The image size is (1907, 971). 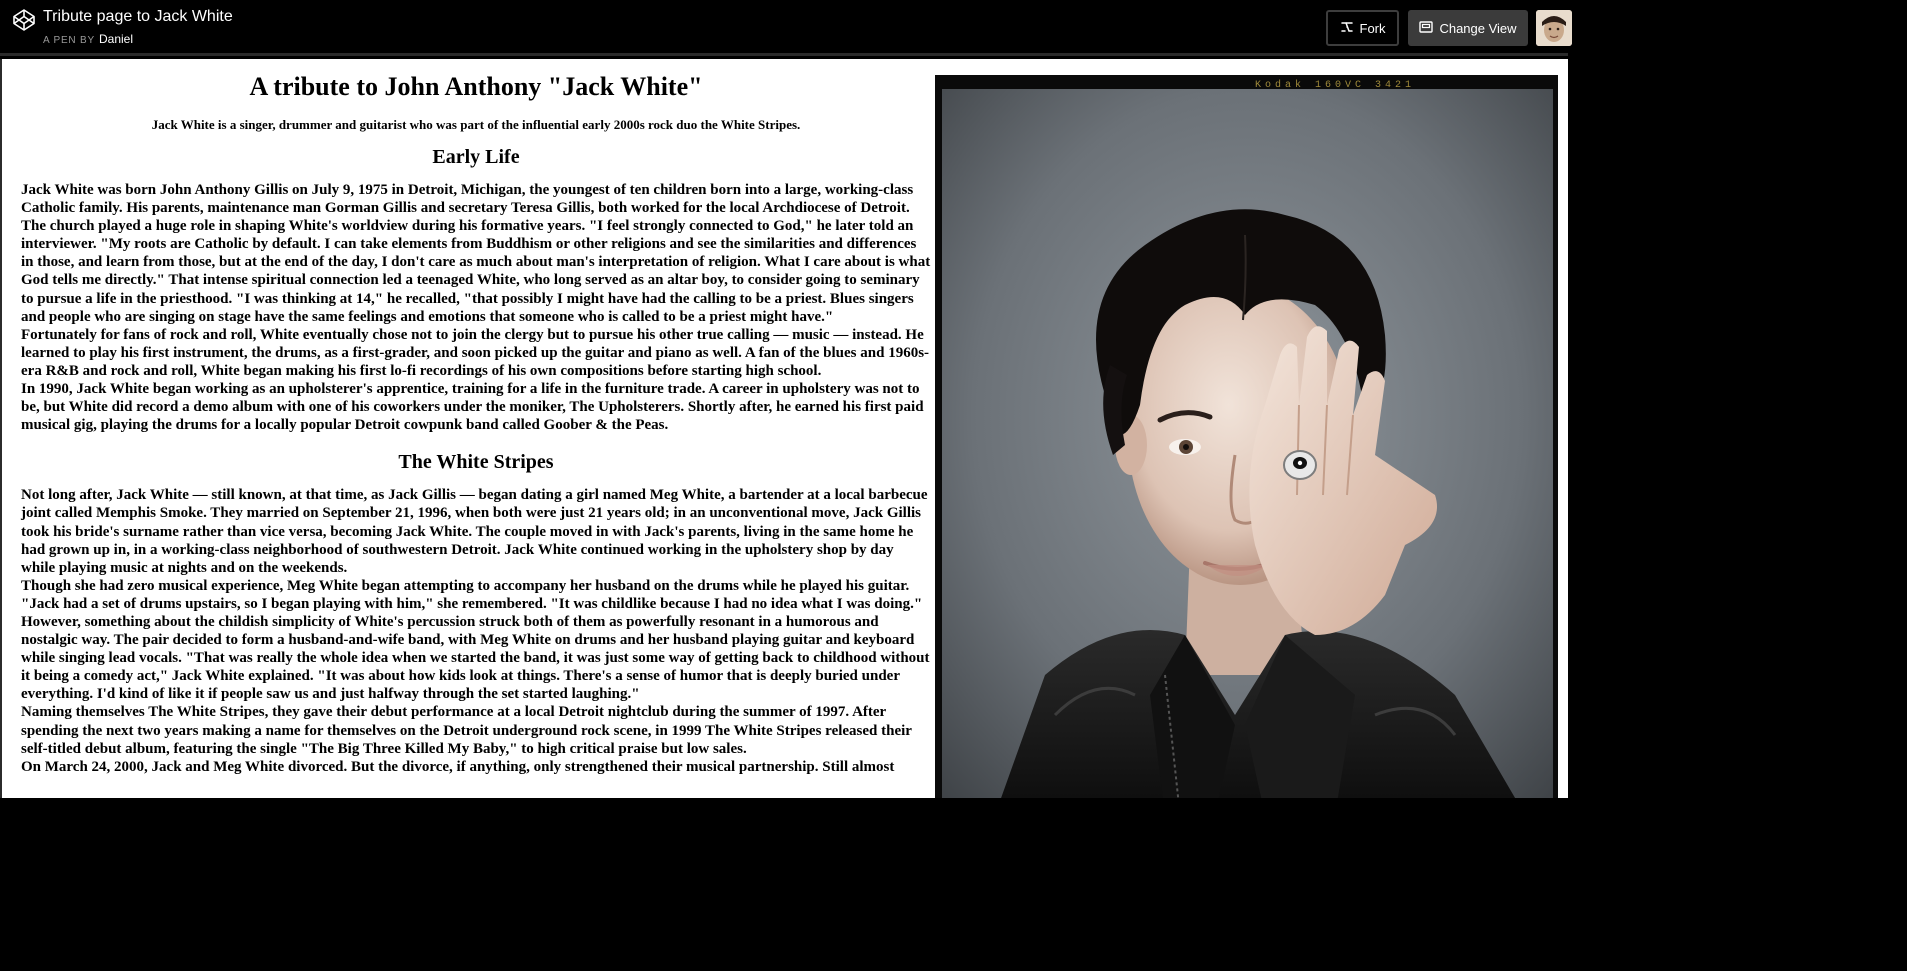 I want to click on change-view-label: Change View, so click(x=1478, y=28).